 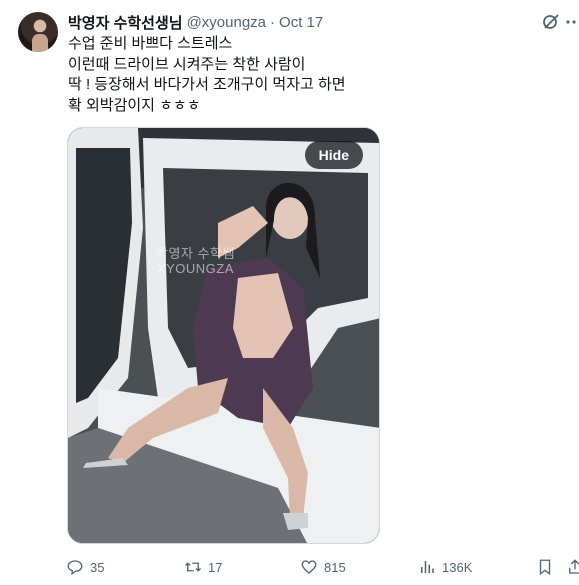 I want to click on watermark-line-1: 박영자 수학쌤, so click(x=195, y=253).